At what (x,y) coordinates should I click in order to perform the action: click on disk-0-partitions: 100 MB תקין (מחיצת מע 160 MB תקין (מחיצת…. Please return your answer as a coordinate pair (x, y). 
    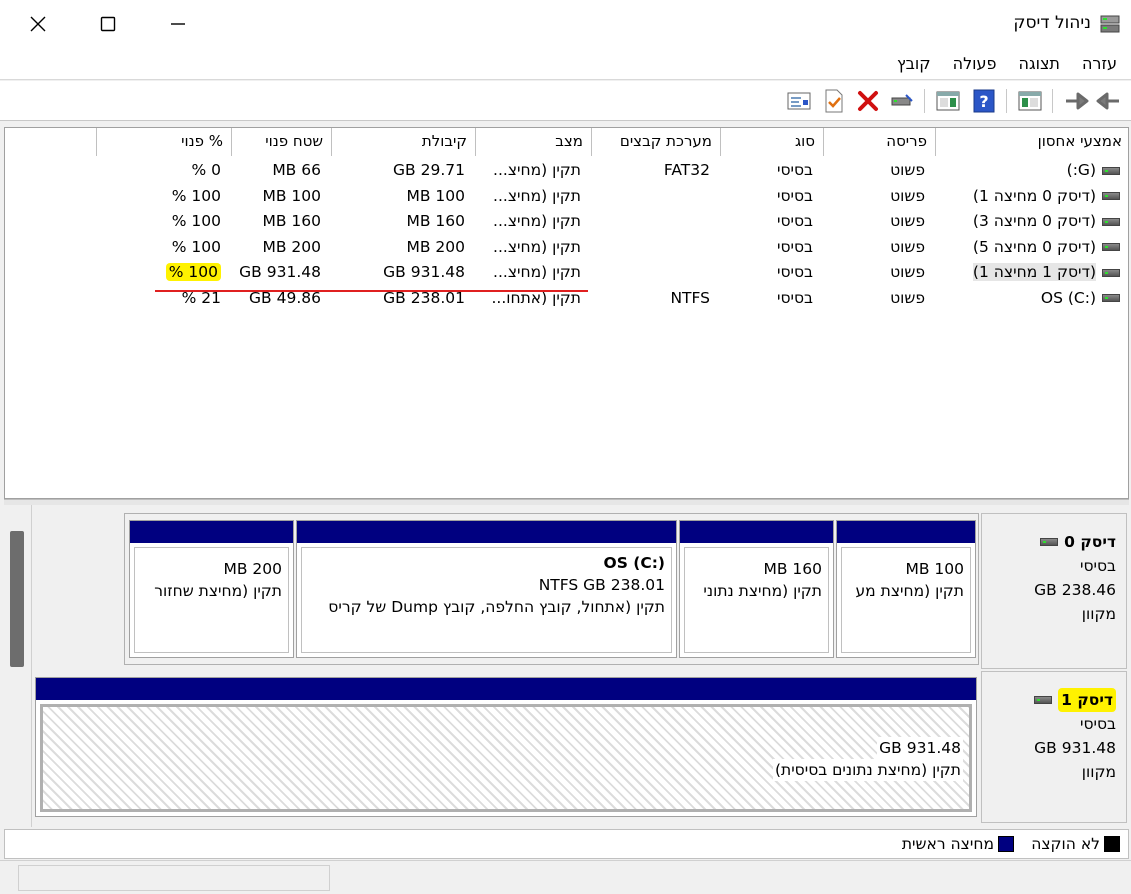
    Looking at the image, I should click on (551, 589).